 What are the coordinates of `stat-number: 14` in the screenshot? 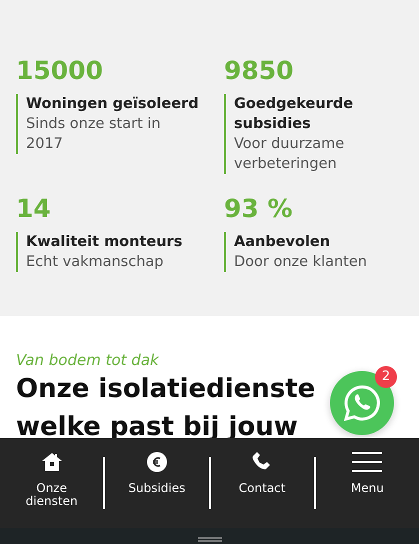 It's located at (34, 209).